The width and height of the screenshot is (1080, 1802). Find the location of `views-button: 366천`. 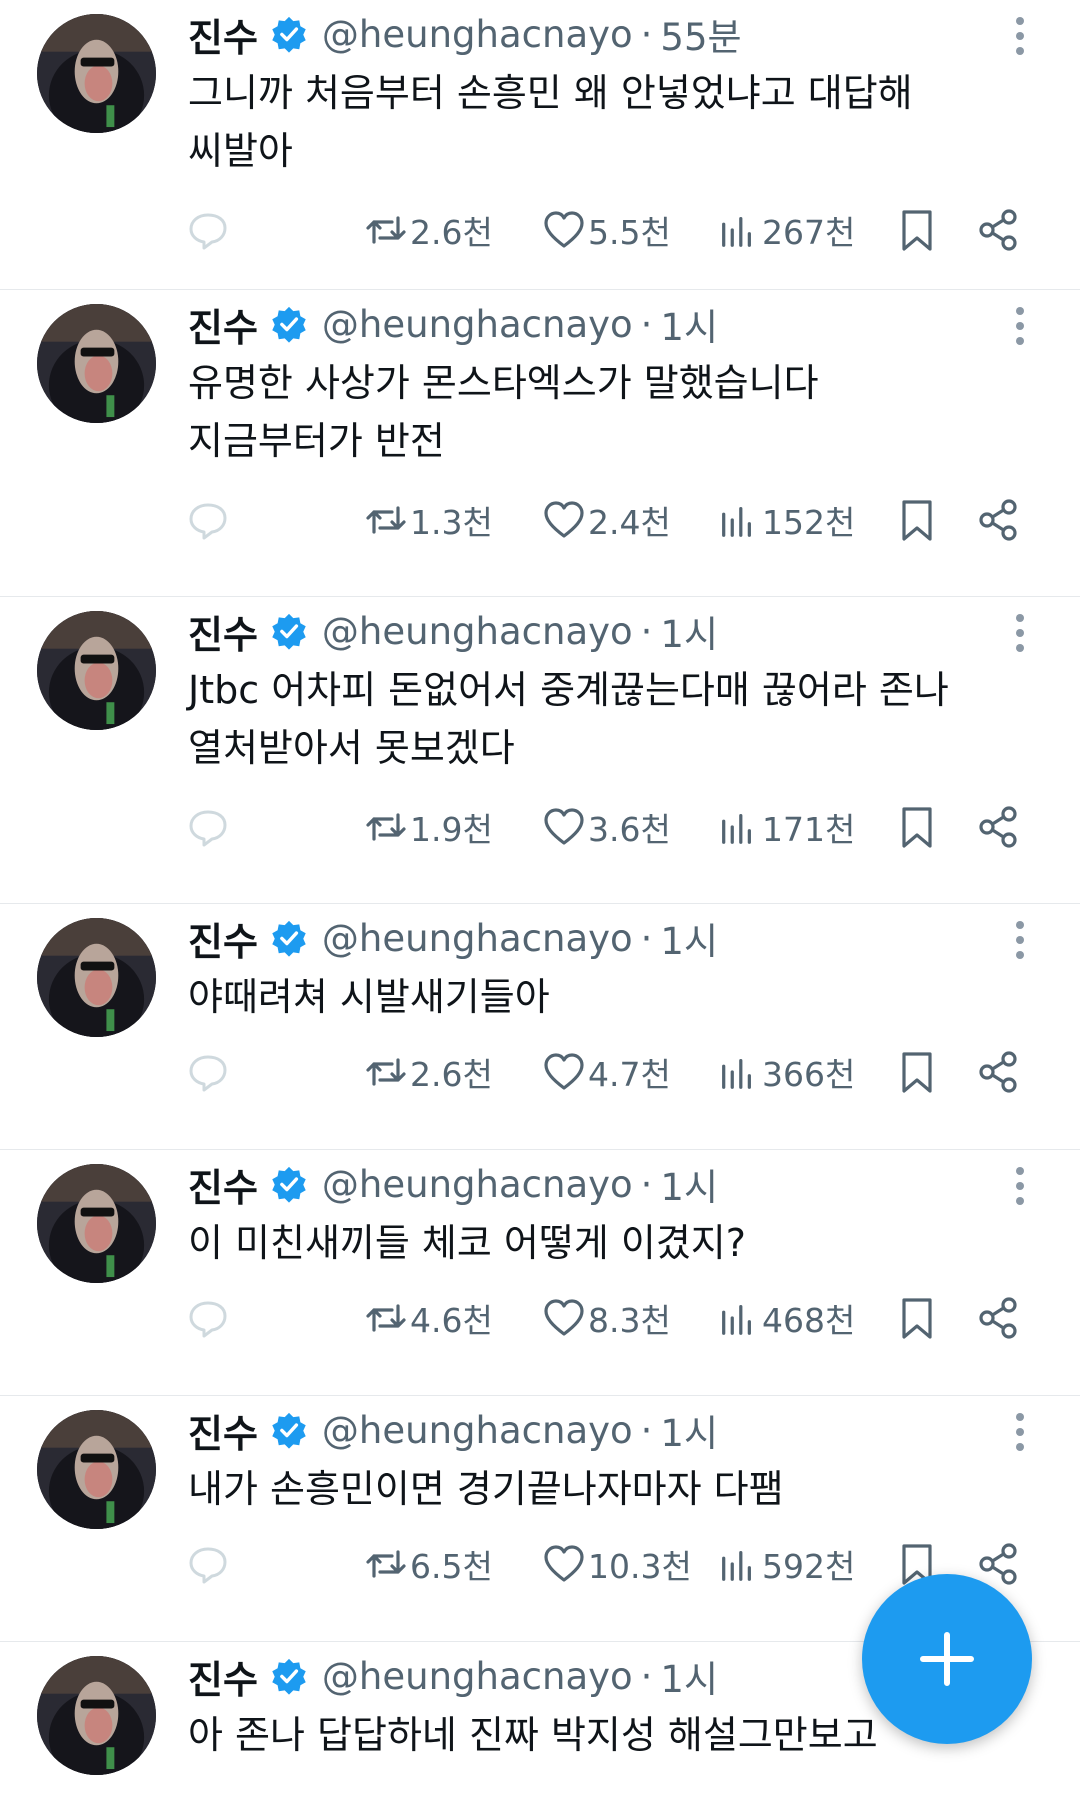

views-button: 366천 is located at coordinates (786, 1072).